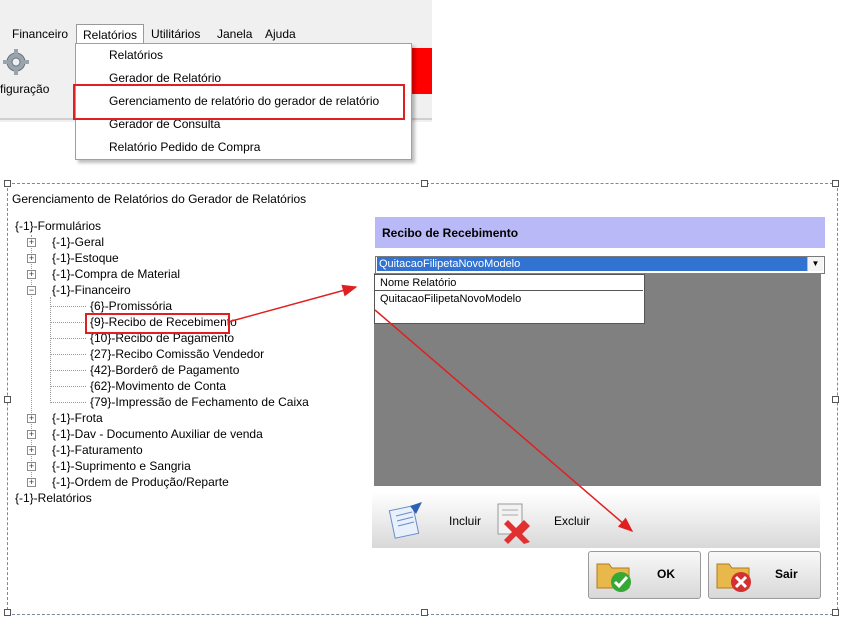 The width and height of the screenshot is (863, 625). What do you see at coordinates (509, 290) in the screenshot?
I see `grid-divider` at bounding box center [509, 290].